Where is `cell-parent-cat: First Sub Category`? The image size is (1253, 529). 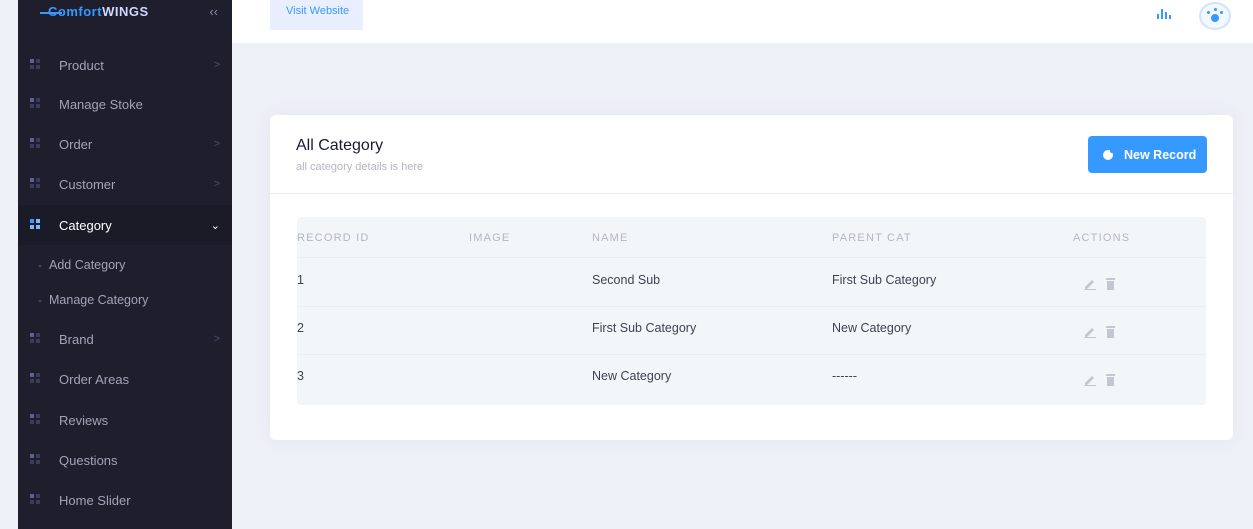
cell-parent-cat: First Sub Category is located at coordinates (884, 280).